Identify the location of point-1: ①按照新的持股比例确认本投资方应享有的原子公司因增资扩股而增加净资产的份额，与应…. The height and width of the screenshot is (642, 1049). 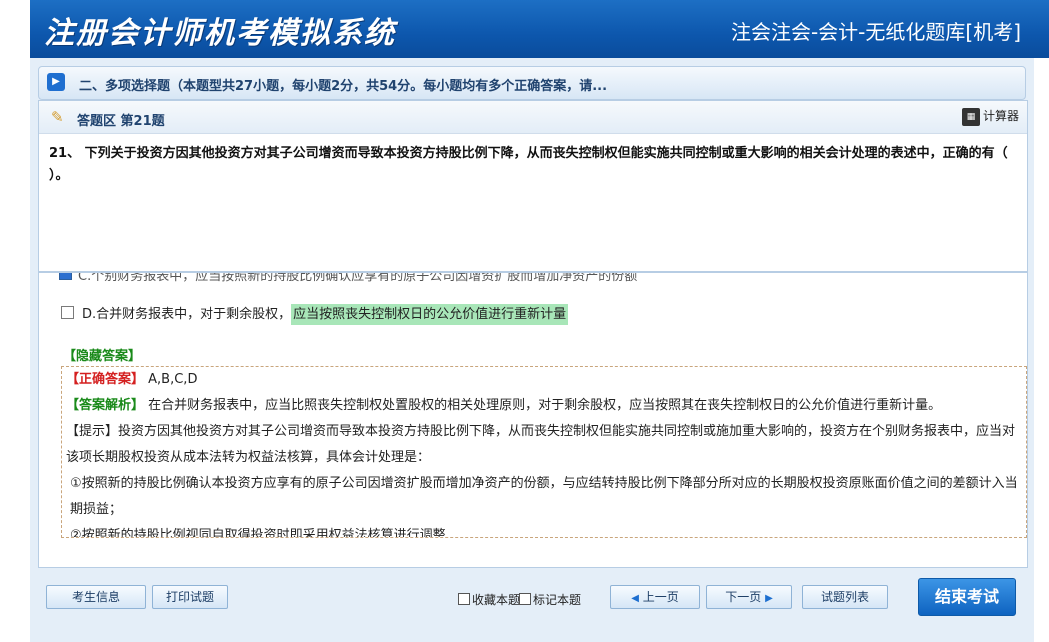
(544, 496).